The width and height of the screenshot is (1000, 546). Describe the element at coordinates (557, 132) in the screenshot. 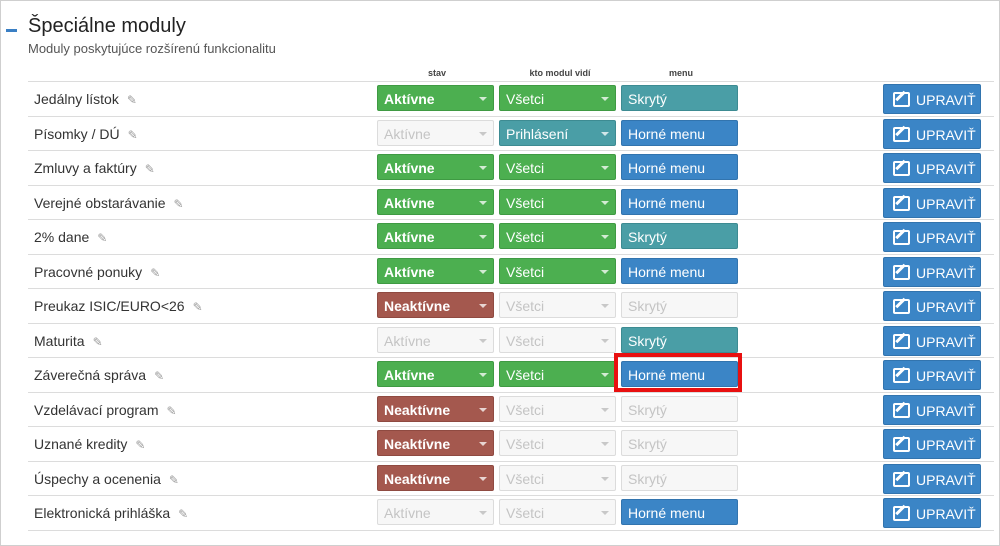

I see `visibility-select: Prihlásení` at that location.